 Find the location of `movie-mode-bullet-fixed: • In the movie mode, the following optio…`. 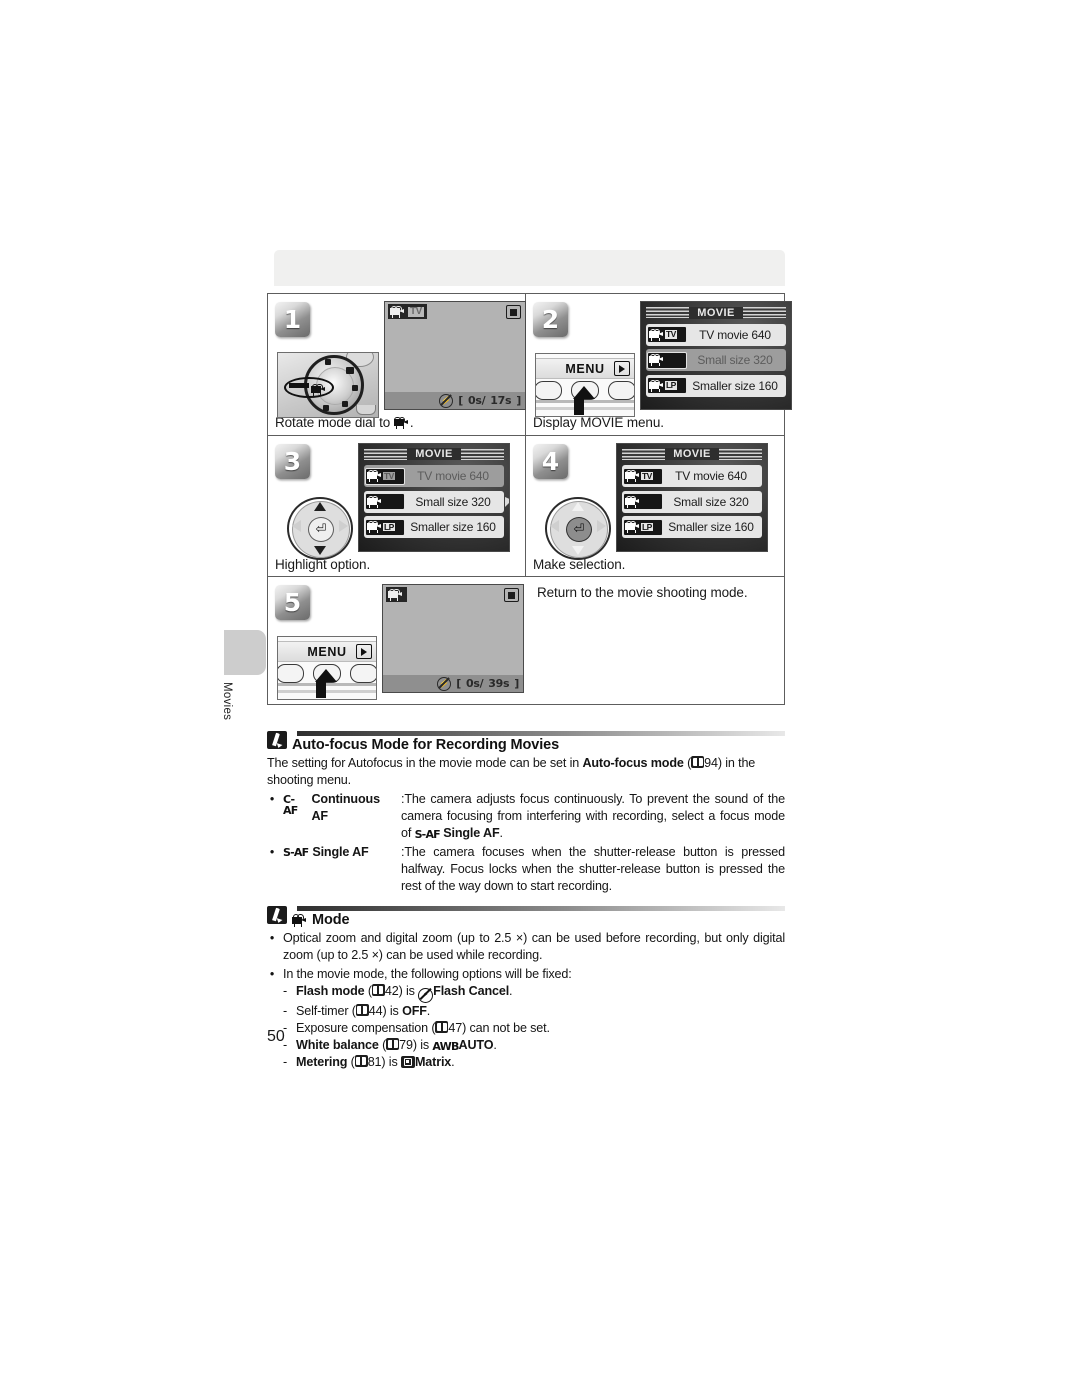

movie-mode-bullet-fixed: • In the movie mode, the following optio… is located at coordinates (526, 974).